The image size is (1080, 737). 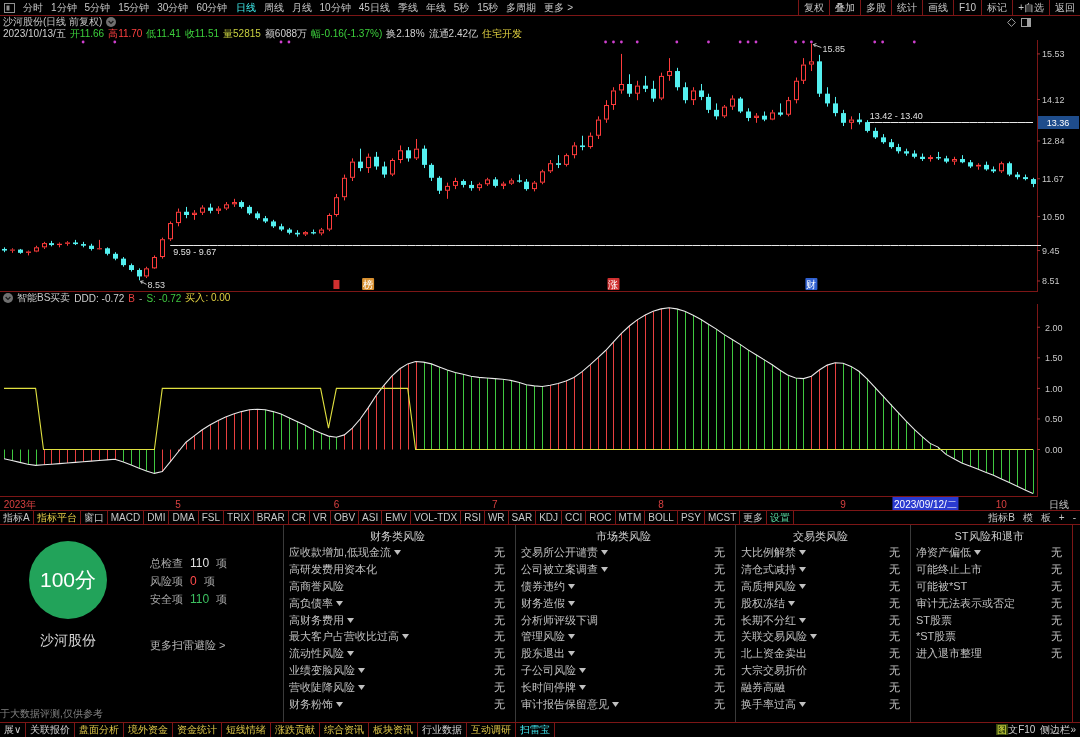 What do you see at coordinates (1053, 141) in the screenshot?
I see `price-axis-label: 12.84` at bounding box center [1053, 141].